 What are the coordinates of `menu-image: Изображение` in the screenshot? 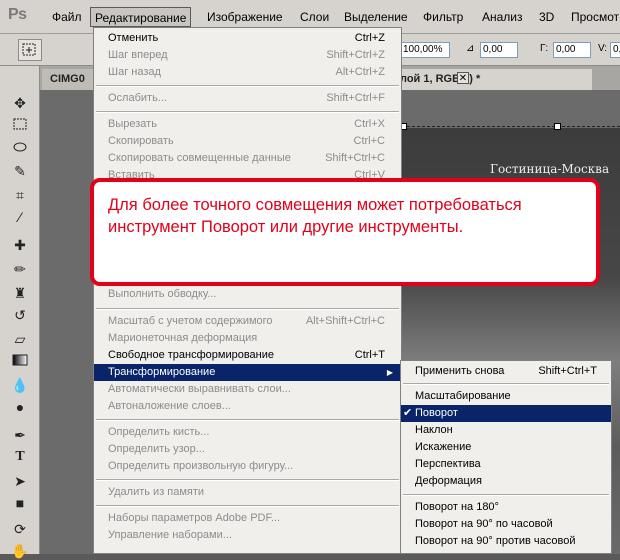 It's located at (245, 17).